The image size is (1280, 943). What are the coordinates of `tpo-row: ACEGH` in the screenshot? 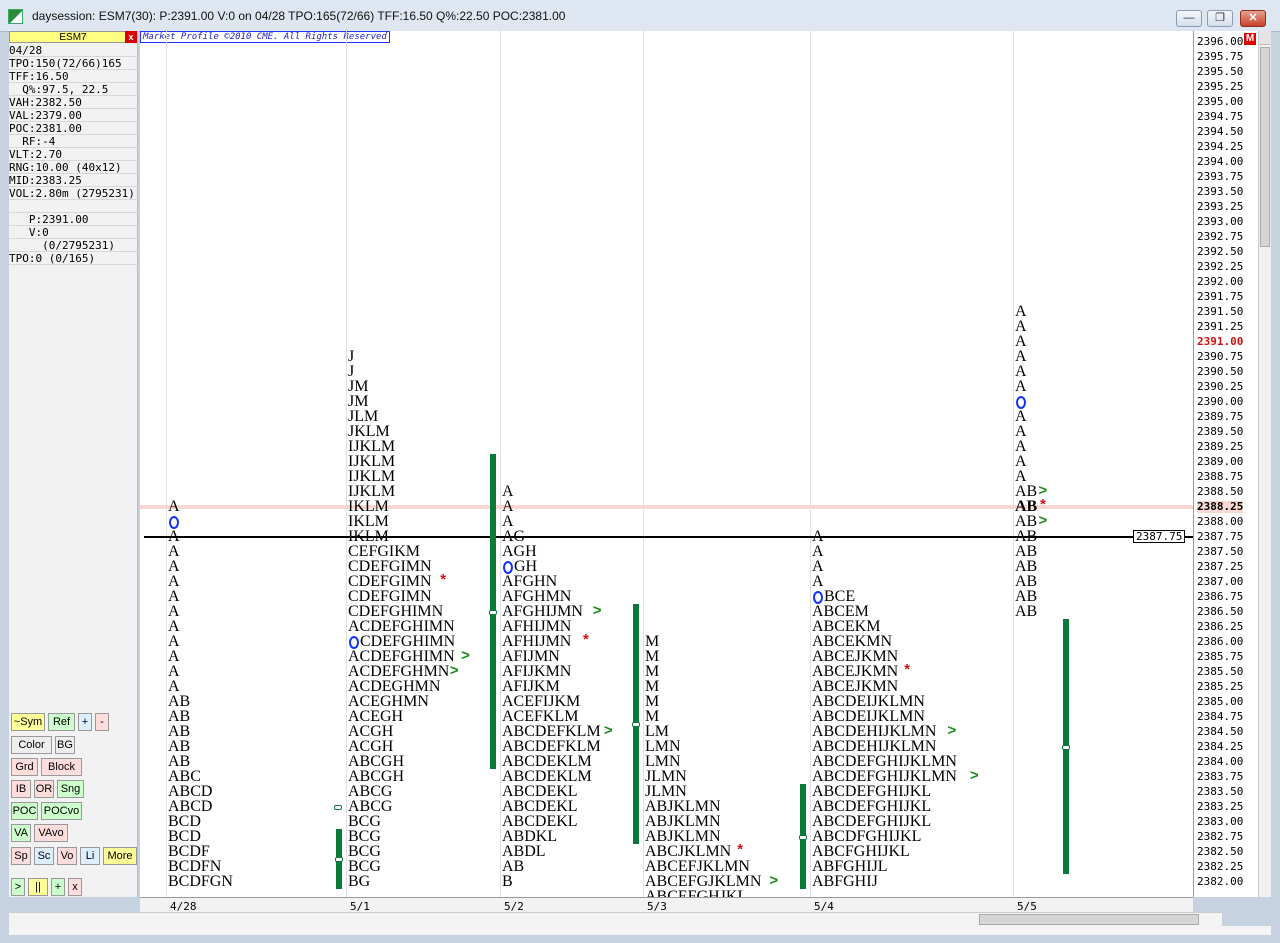 It's located at (376, 716).